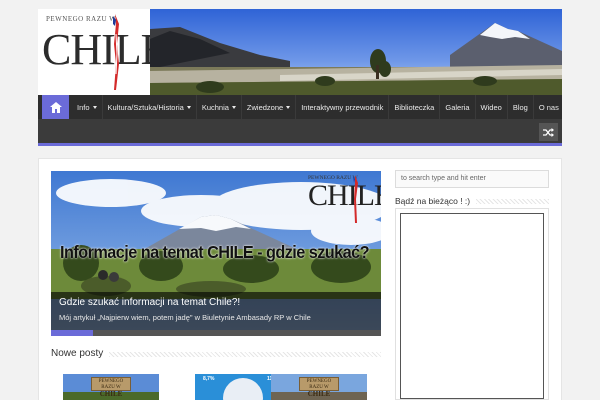  Describe the element at coordinates (216, 333) in the screenshot. I see `slider-progress-bar` at that location.